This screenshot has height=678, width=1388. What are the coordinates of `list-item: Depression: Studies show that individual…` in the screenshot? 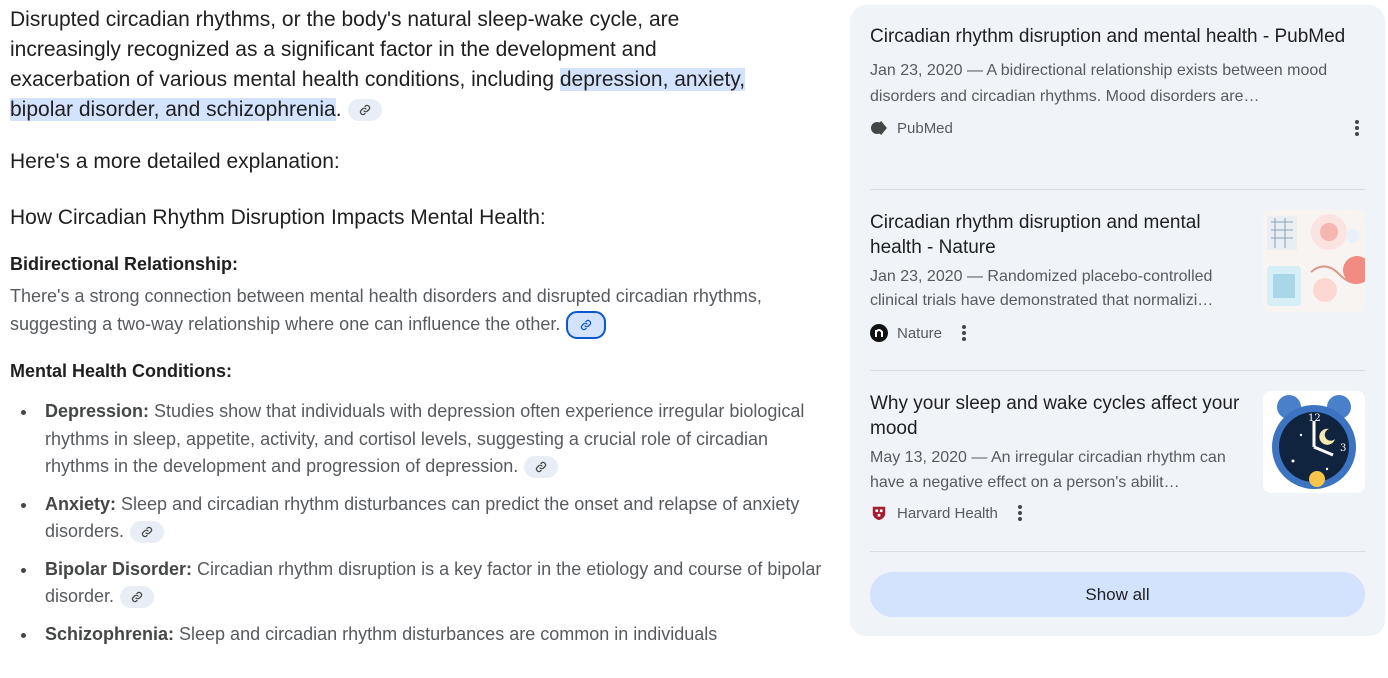 It's located at (428, 439).